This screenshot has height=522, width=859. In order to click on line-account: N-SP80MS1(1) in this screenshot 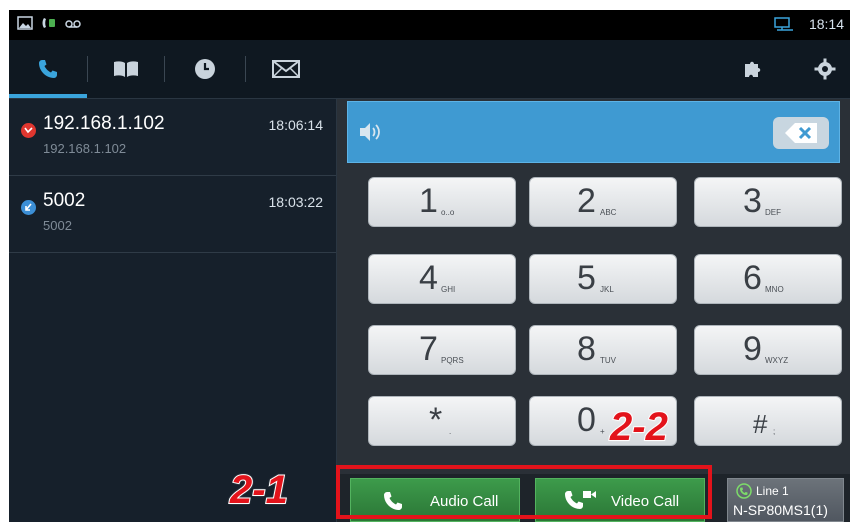, I will do `click(780, 510)`.